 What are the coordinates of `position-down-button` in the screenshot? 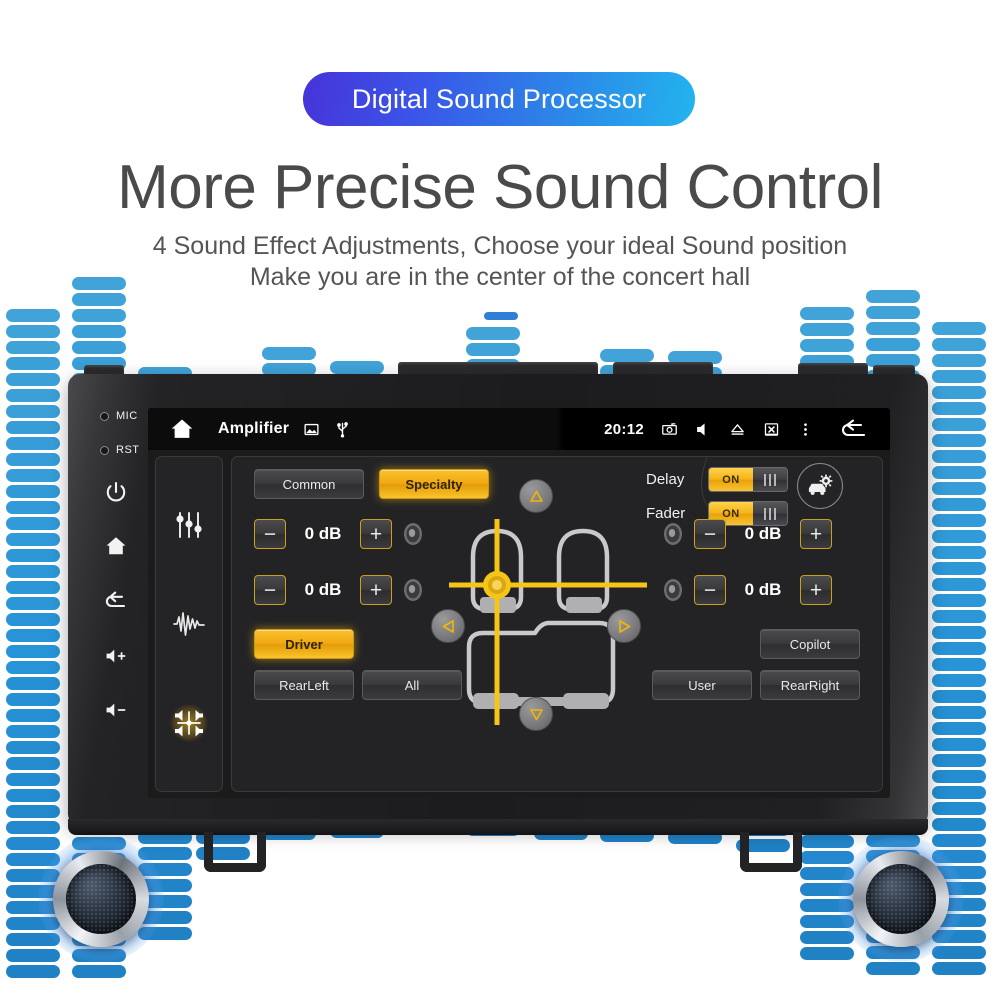 It's located at (536, 714).